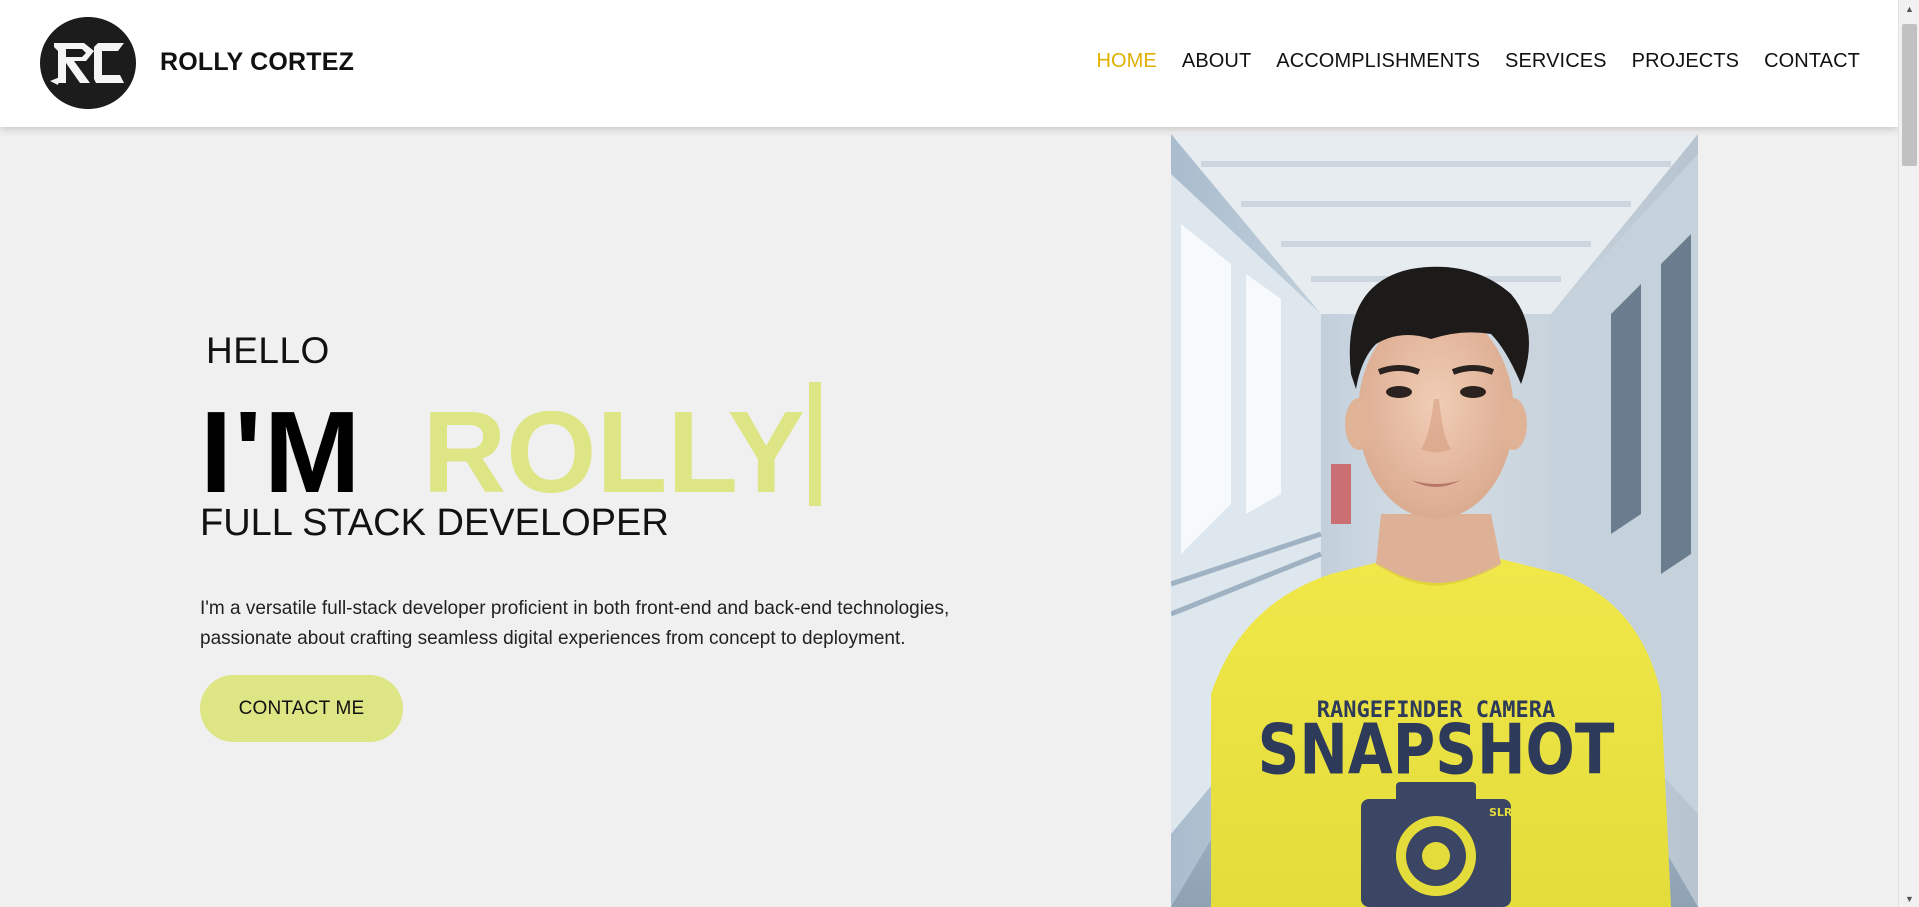  What do you see at coordinates (1556, 61) in the screenshot?
I see `nav-services: SERVICES` at bounding box center [1556, 61].